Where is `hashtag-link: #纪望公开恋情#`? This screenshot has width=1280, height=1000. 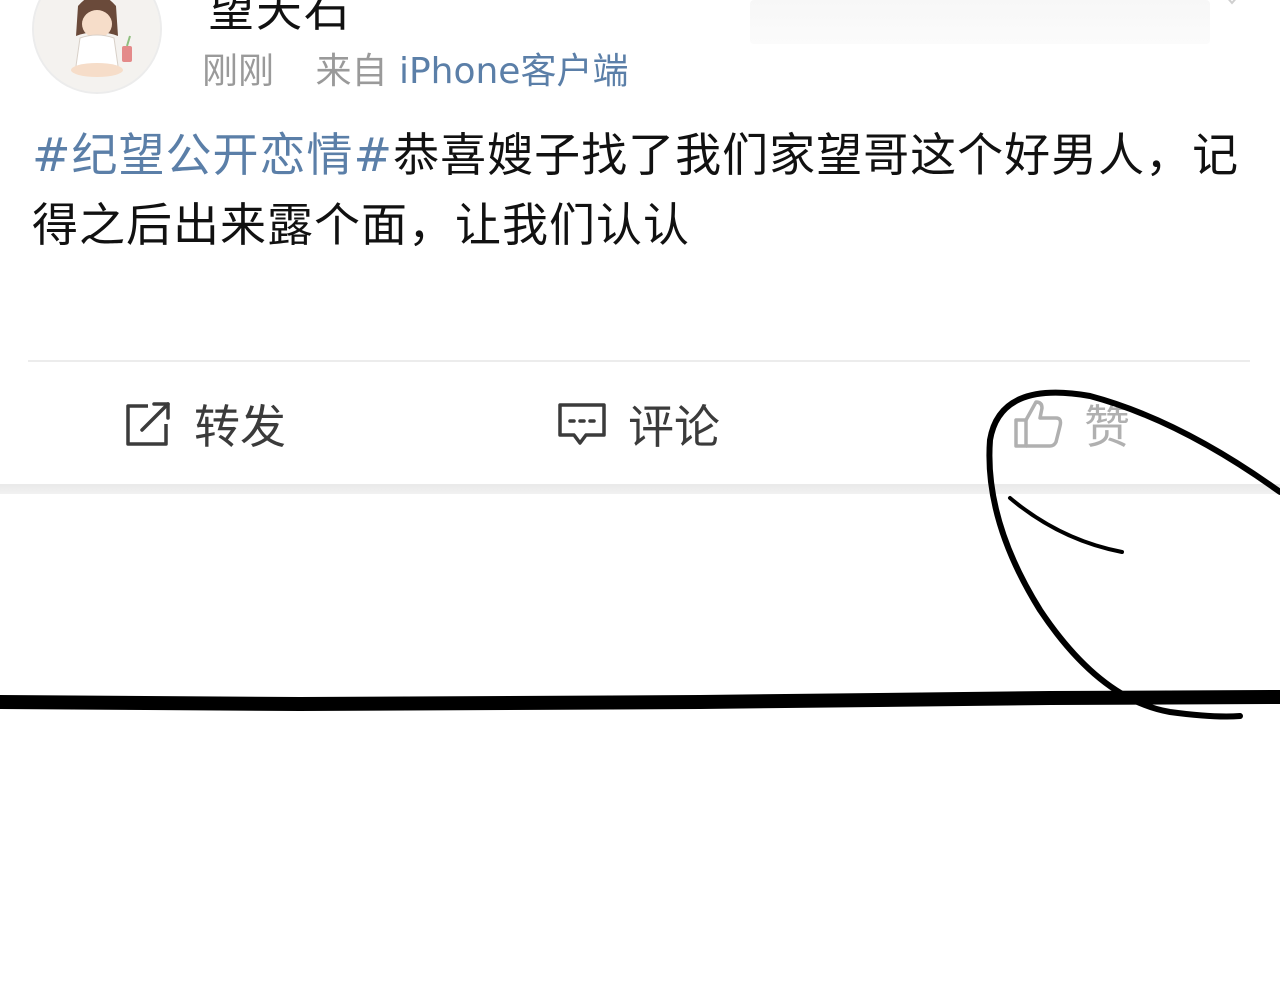 hashtag-link: #纪望公开恋情# is located at coordinates (212, 155).